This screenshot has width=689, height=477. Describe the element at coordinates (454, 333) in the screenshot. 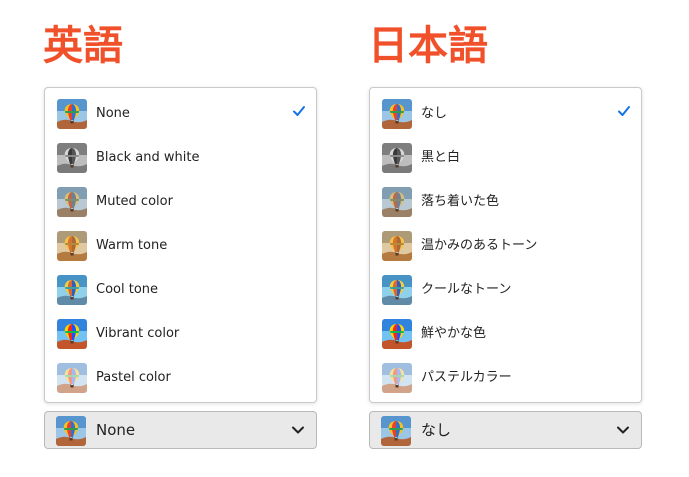

I see `menu-item-label: 鮮やかな色` at that location.